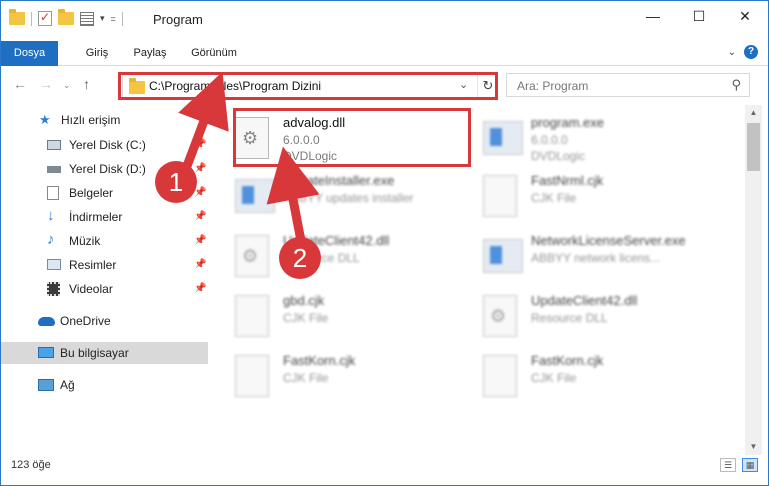 The image size is (769, 486). I want to click on network-icon, so click(46, 385).